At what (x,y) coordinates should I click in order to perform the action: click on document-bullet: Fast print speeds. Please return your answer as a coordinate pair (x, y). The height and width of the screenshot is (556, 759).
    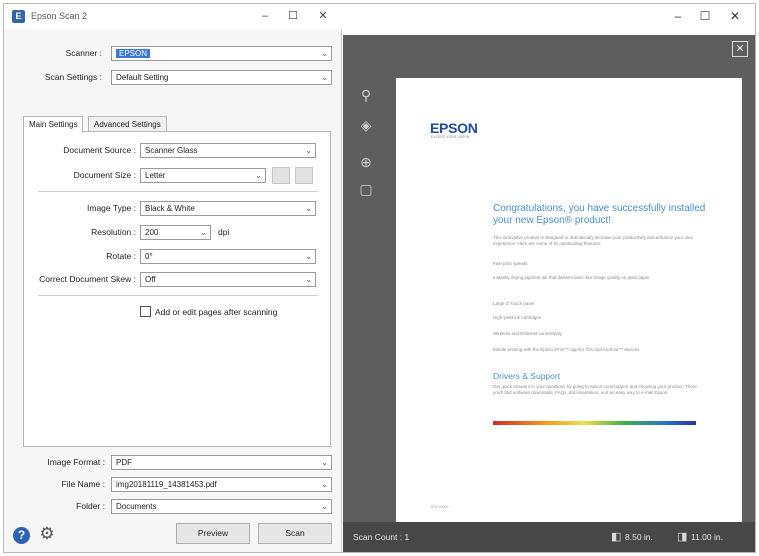
    Looking at the image, I should click on (510, 263).